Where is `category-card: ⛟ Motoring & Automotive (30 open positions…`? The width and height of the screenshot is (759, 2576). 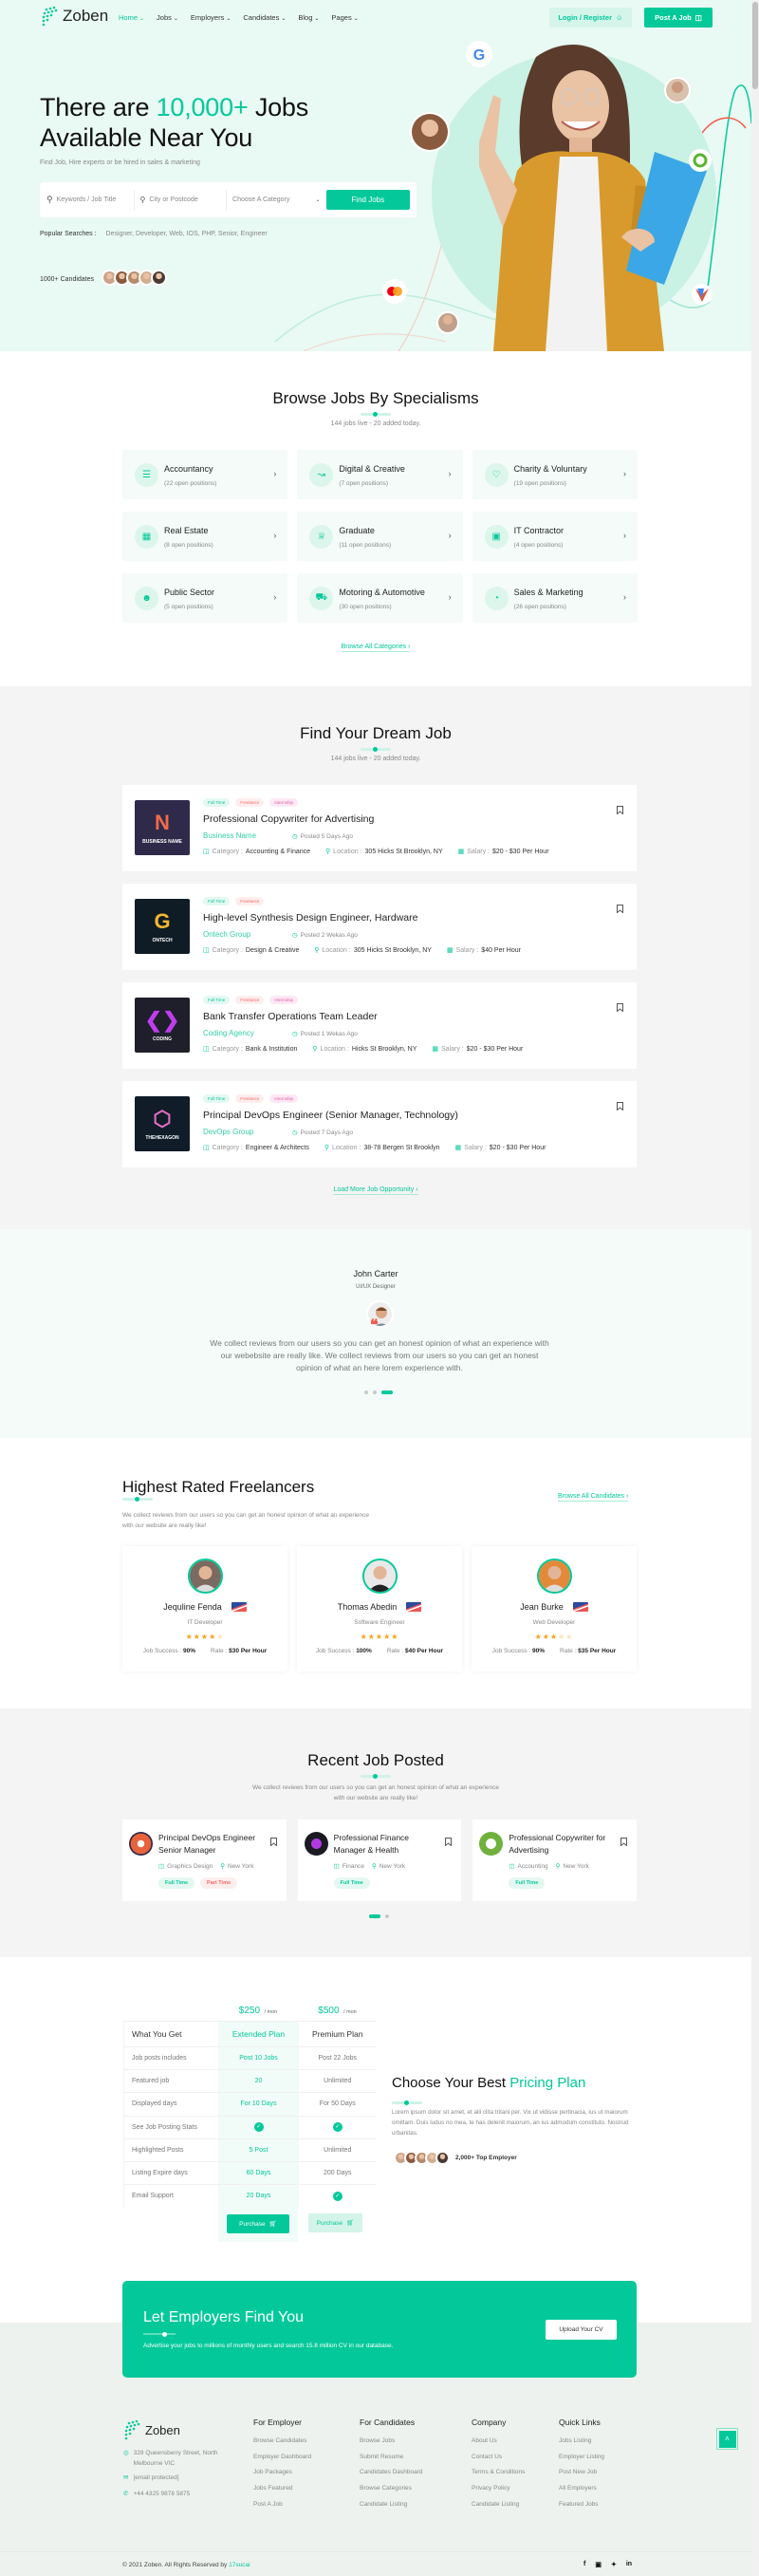 category-card: ⛟ Motoring & Automotive (30 open positions… is located at coordinates (380, 598).